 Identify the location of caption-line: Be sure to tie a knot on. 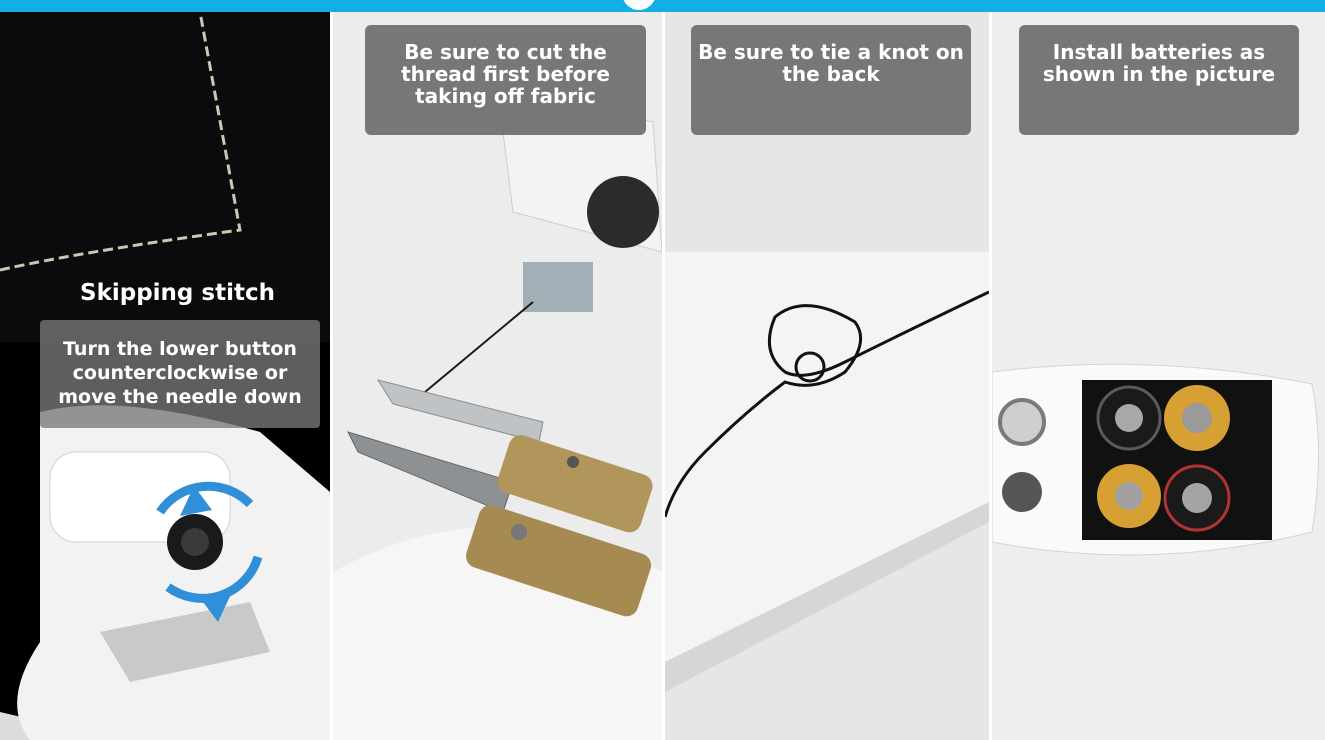
(831, 52).